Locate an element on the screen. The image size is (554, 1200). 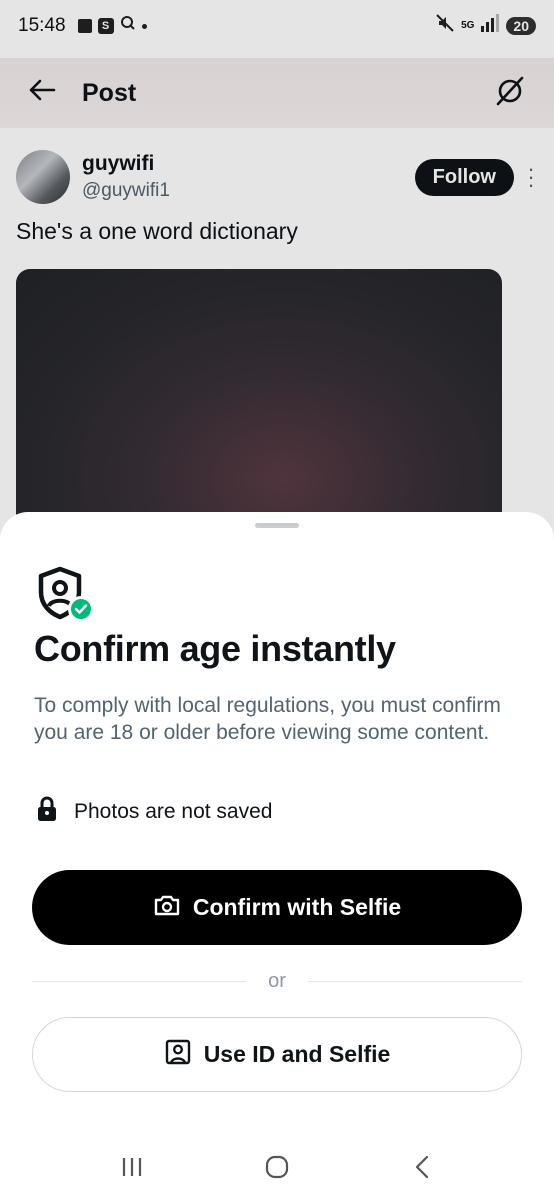
or-divider: or is located at coordinates (277, 981).